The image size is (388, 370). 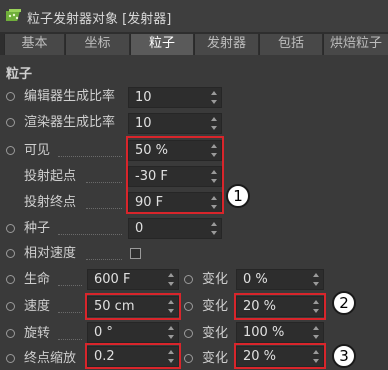 I want to click on render-rate-label: 渲染器生成比率, so click(x=70, y=122).